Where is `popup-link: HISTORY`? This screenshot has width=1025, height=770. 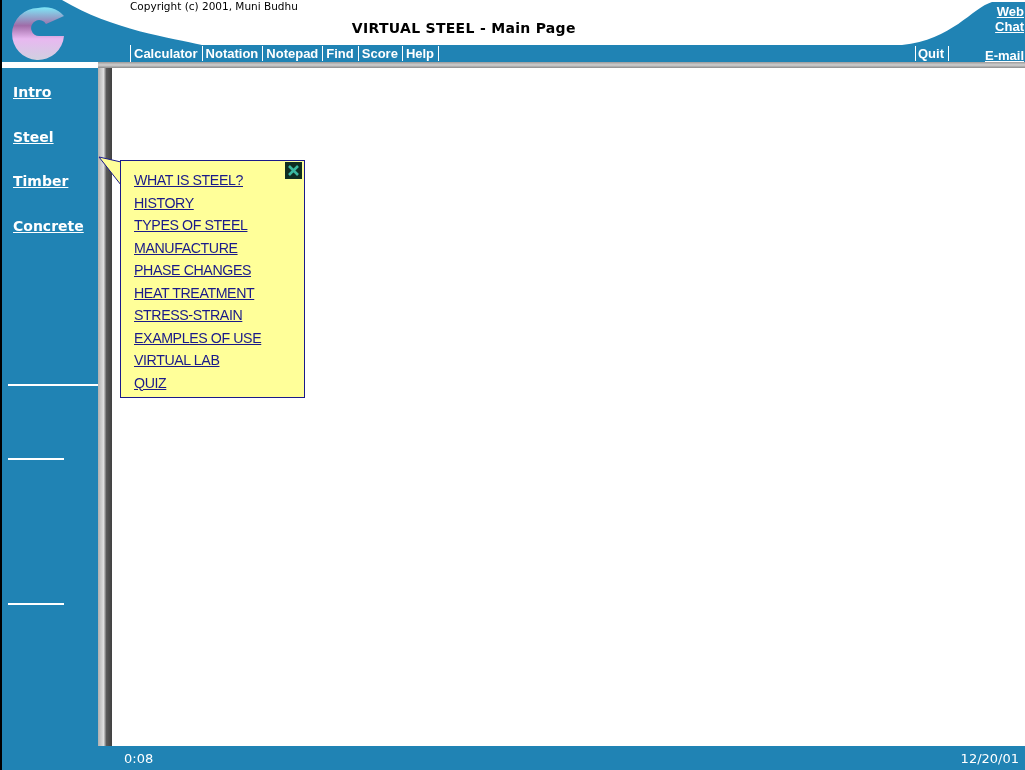
popup-link: HISTORY is located at coordinates (219, 202).